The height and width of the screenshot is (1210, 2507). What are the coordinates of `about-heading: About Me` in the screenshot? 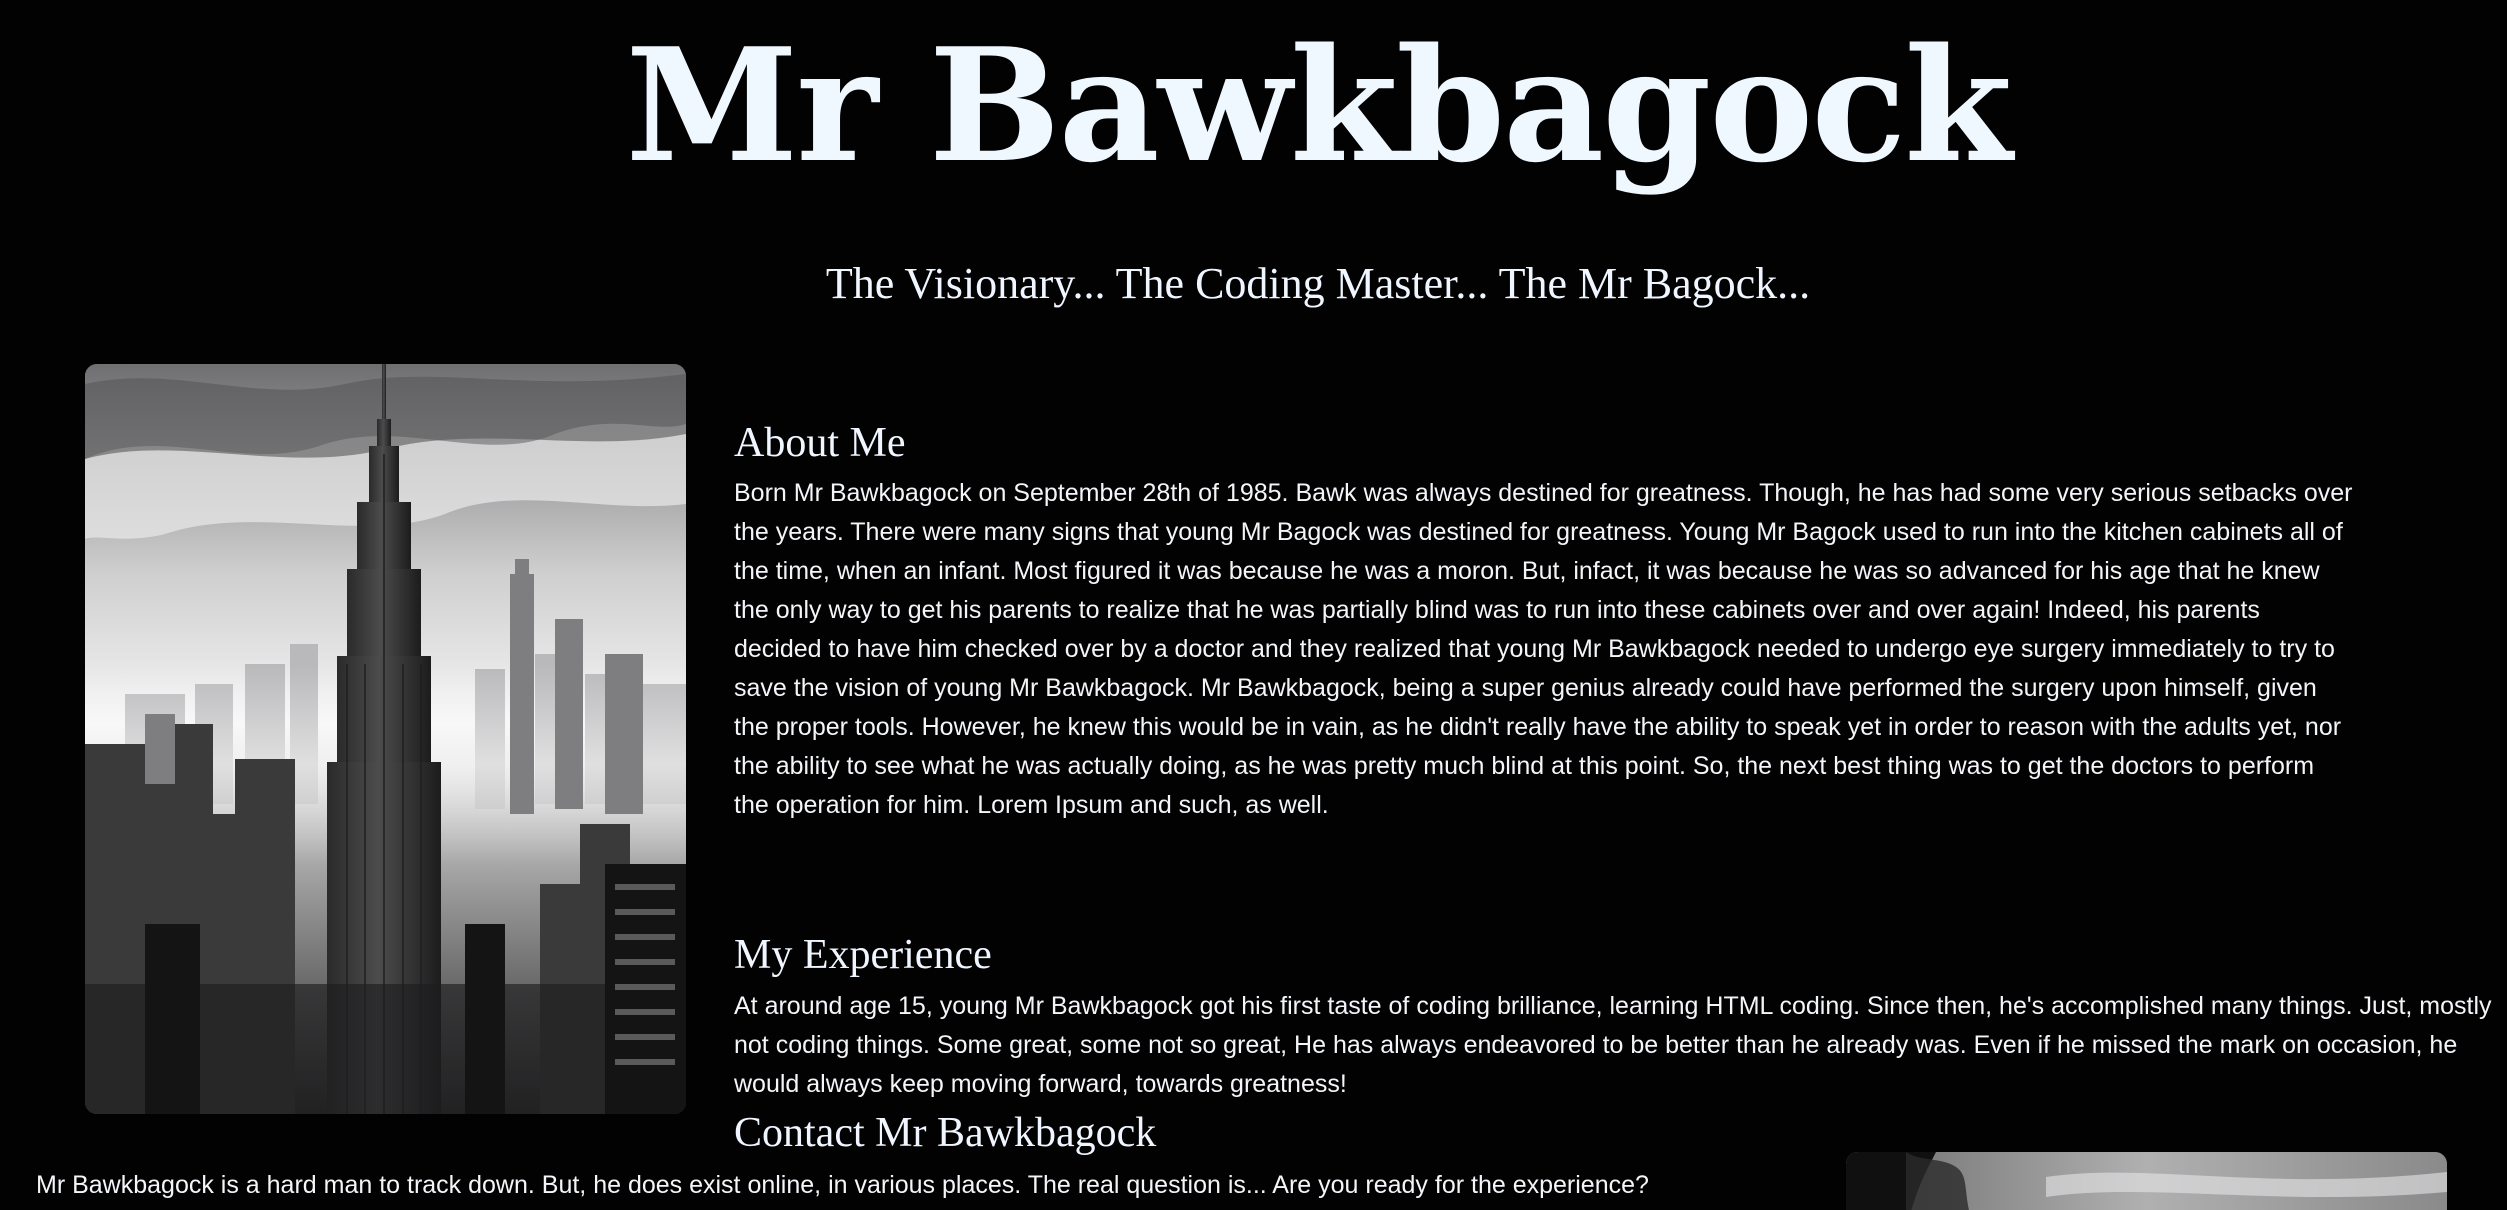 It's located at (820, 443).